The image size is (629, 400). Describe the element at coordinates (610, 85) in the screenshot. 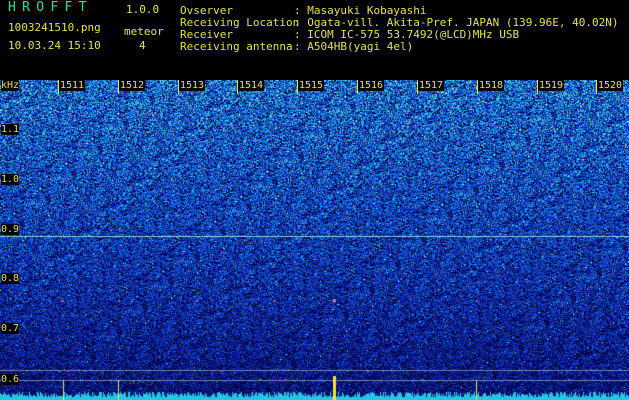

I see `minute-label-1520: 1520` at that location.